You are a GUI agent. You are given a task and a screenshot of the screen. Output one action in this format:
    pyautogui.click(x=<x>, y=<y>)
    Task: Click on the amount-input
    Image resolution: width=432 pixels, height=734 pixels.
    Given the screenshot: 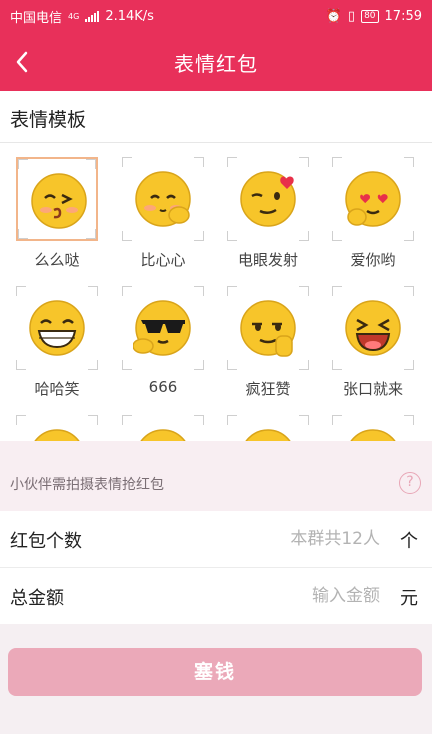 What is the action you would take?
    pyautogui.click(x=280, y=596)
    